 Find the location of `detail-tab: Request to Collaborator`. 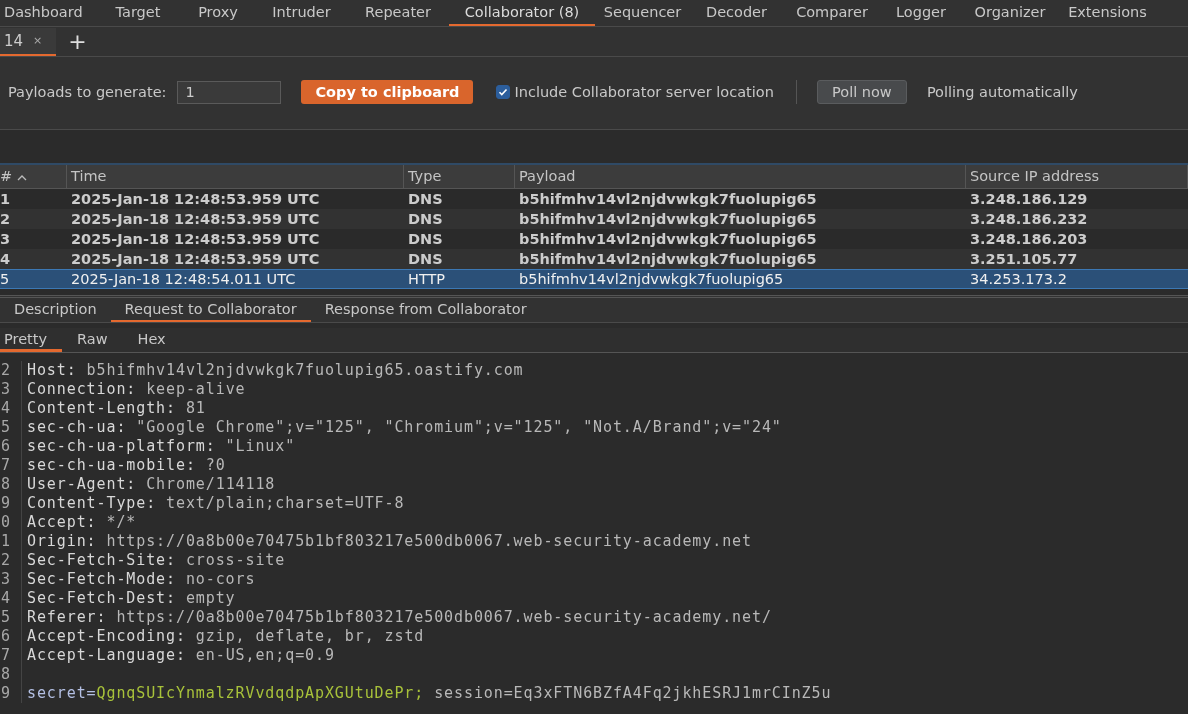

detail-tab: Request to Collaborator is located at coordinates (210, 310).